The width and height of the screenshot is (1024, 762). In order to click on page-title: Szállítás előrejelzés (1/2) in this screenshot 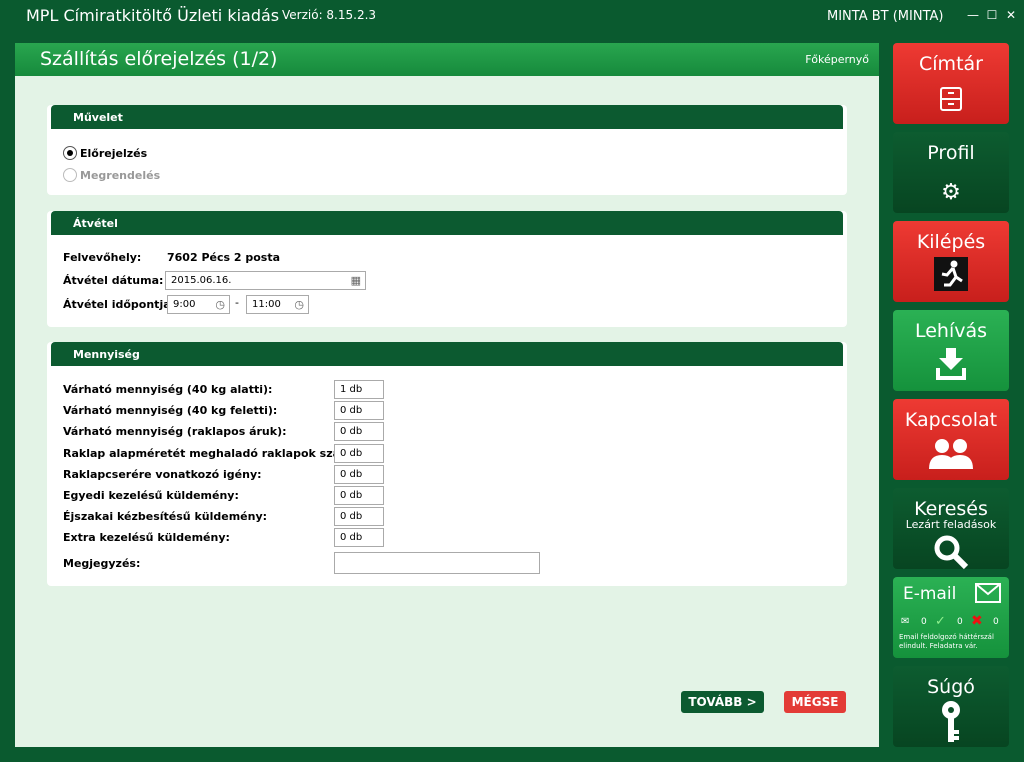, I will do `click(159, 59)`.